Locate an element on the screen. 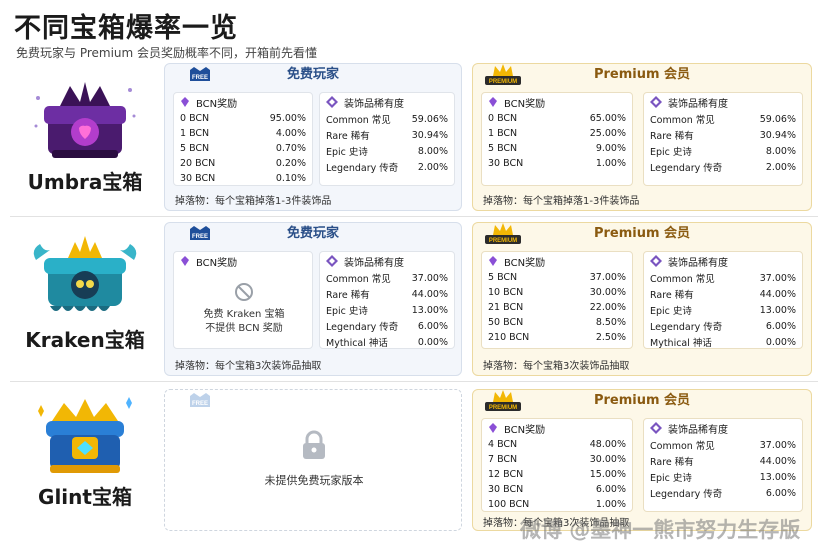  unavailable-note: 未提供免费玩家版本 is located at coordinates (314, 480).